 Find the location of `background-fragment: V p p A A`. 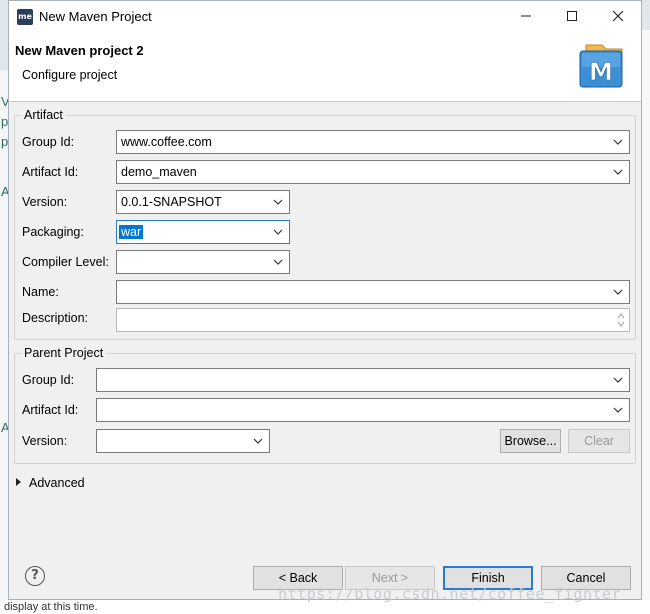

background-fragment: V p p A A is located at coordinates (4, 335).